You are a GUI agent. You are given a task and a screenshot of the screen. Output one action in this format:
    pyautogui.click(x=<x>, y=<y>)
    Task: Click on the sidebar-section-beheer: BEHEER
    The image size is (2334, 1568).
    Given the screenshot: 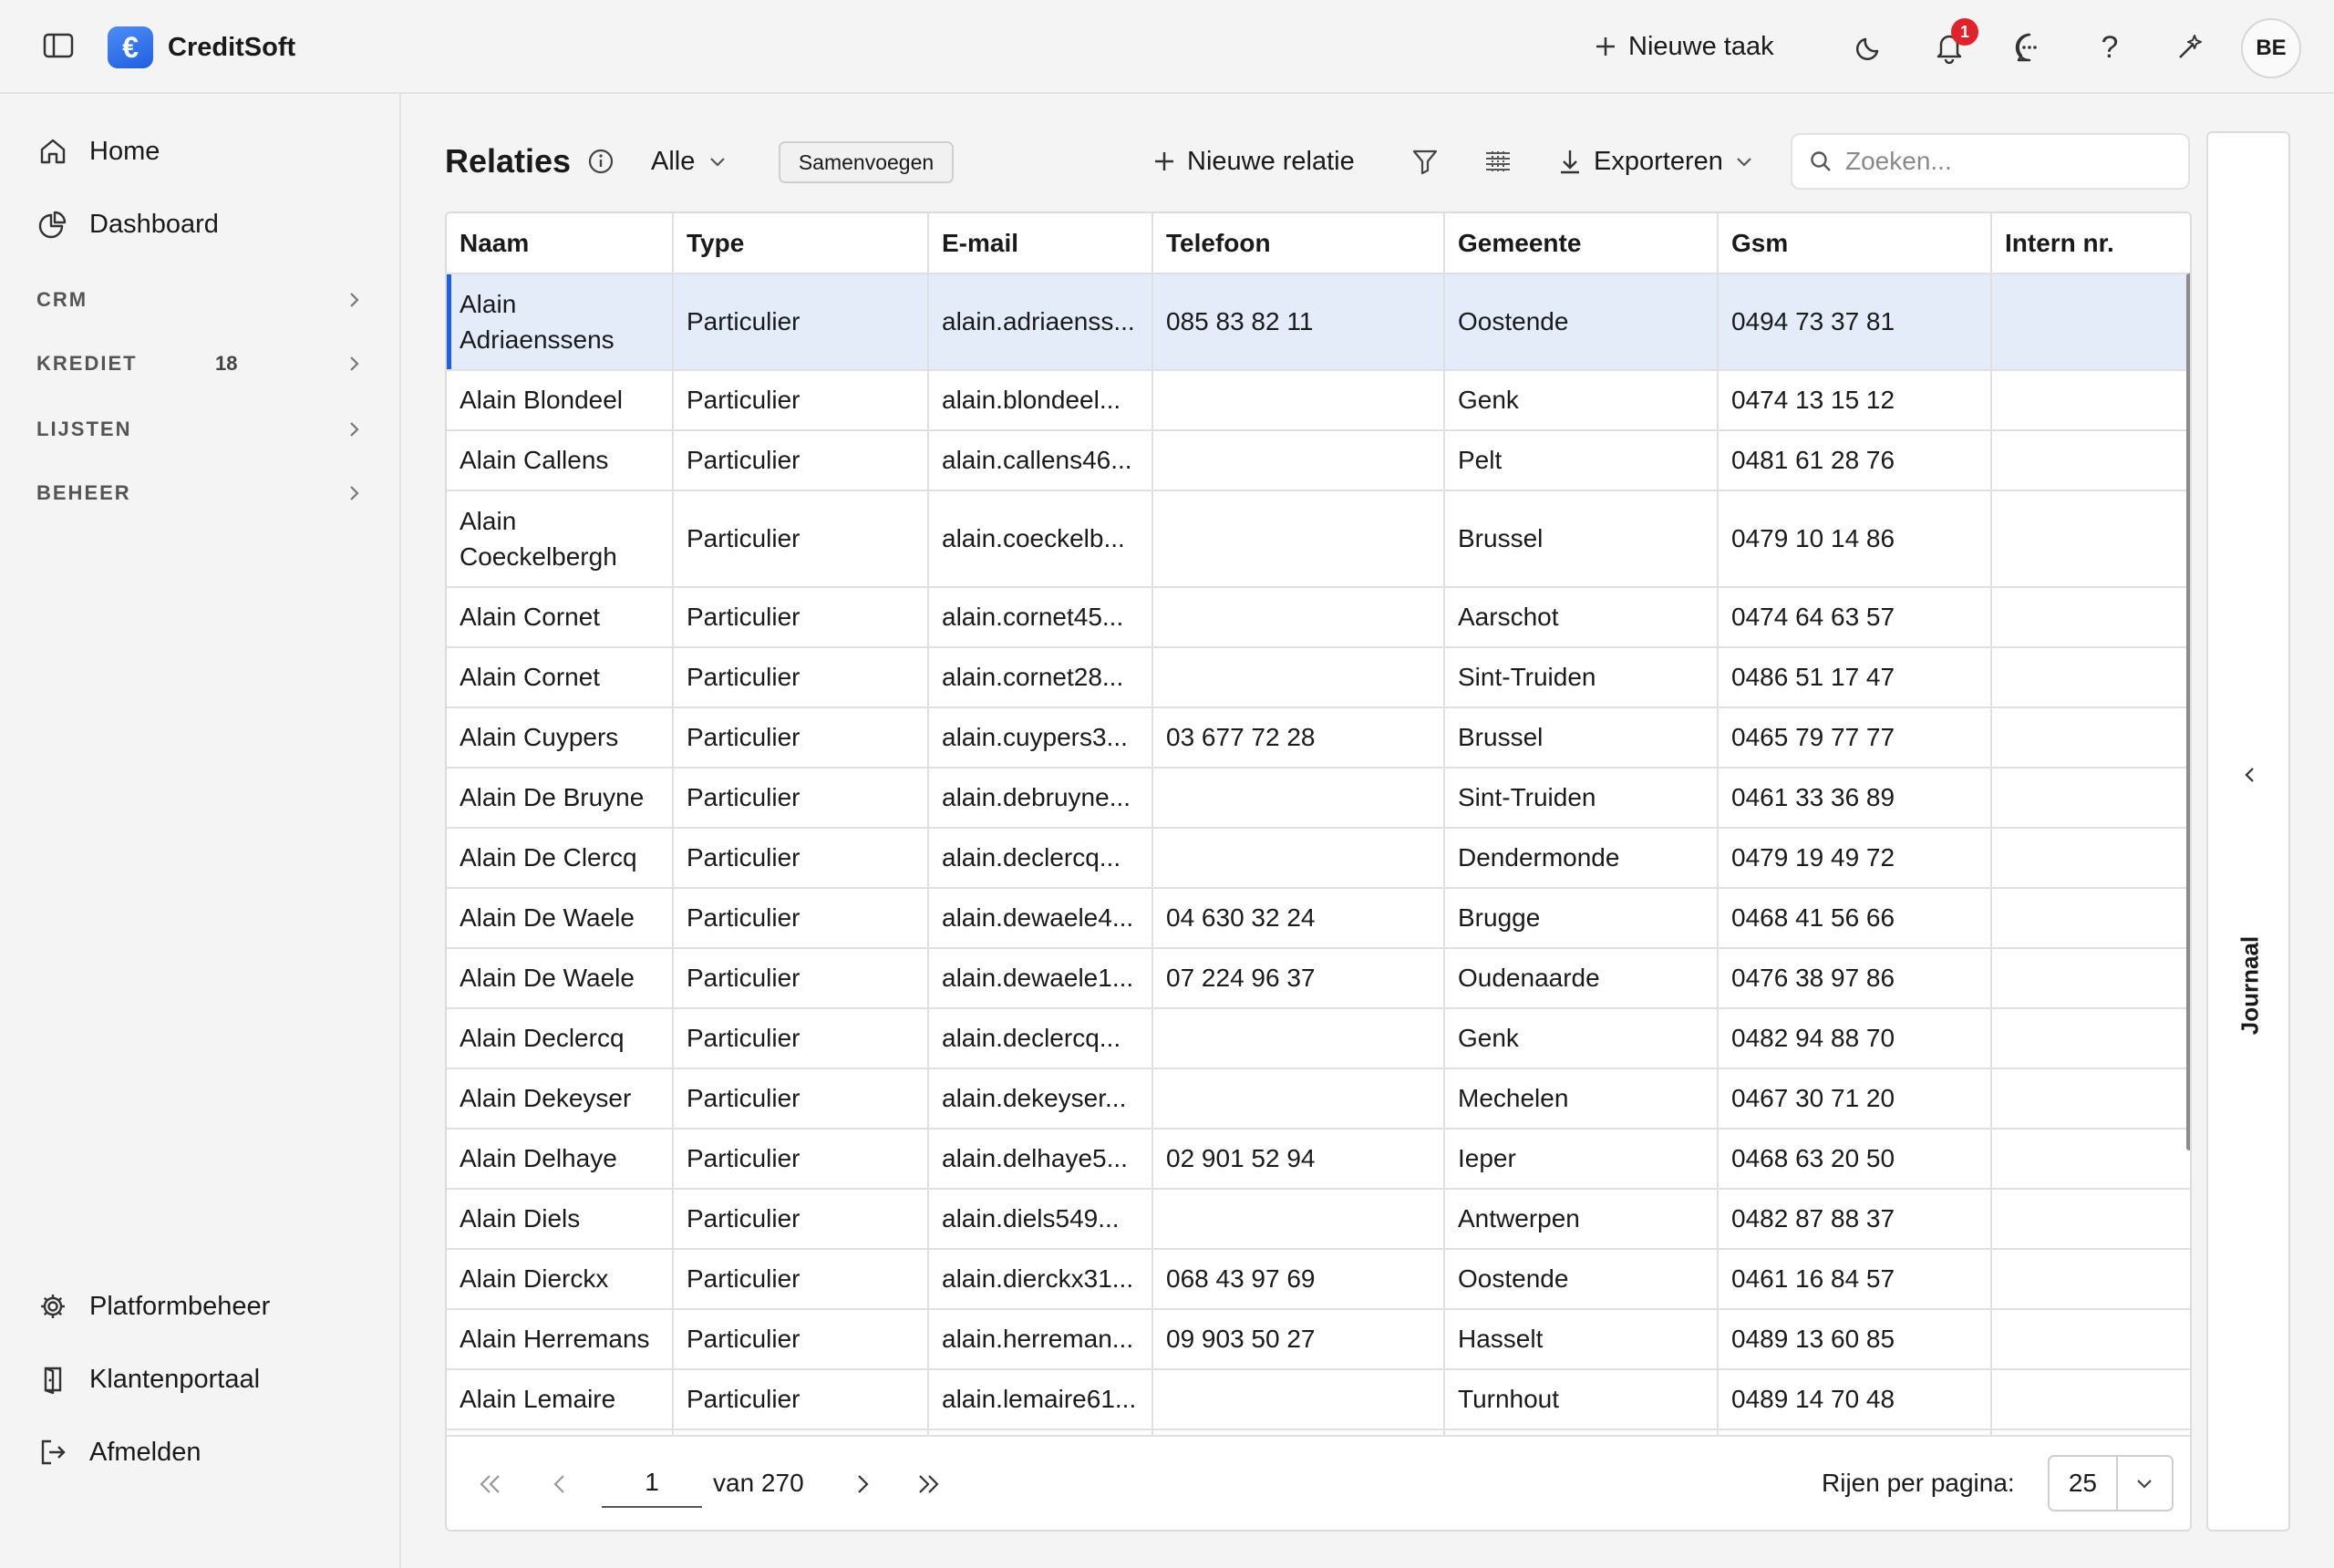 What is the action you would take?
    pyautogui.click(x=201, y=493)
    